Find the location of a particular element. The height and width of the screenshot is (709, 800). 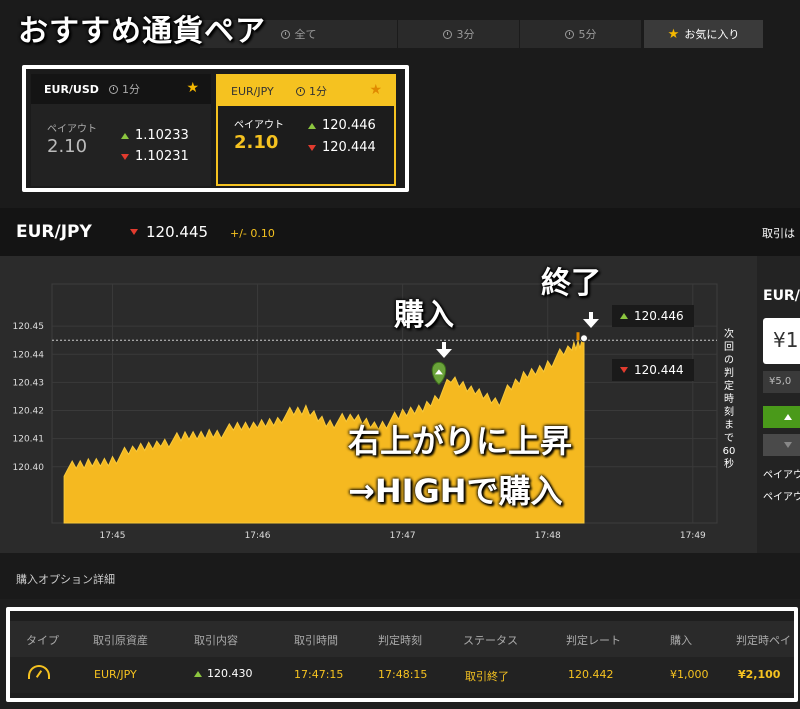

end-marker is located at coordinates (584, 338).